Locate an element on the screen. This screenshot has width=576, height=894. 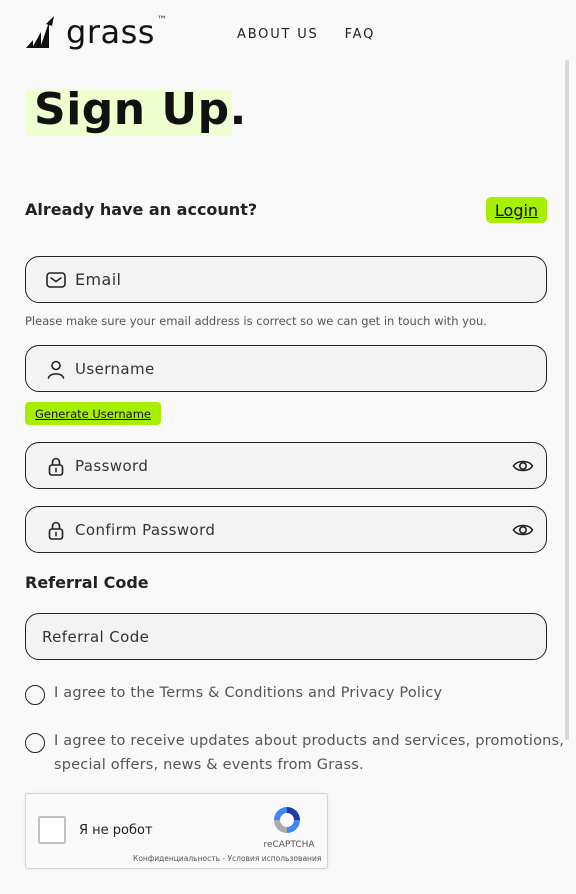
main-nav: ABOUT US FAQ is located at coordinates (306, 34).